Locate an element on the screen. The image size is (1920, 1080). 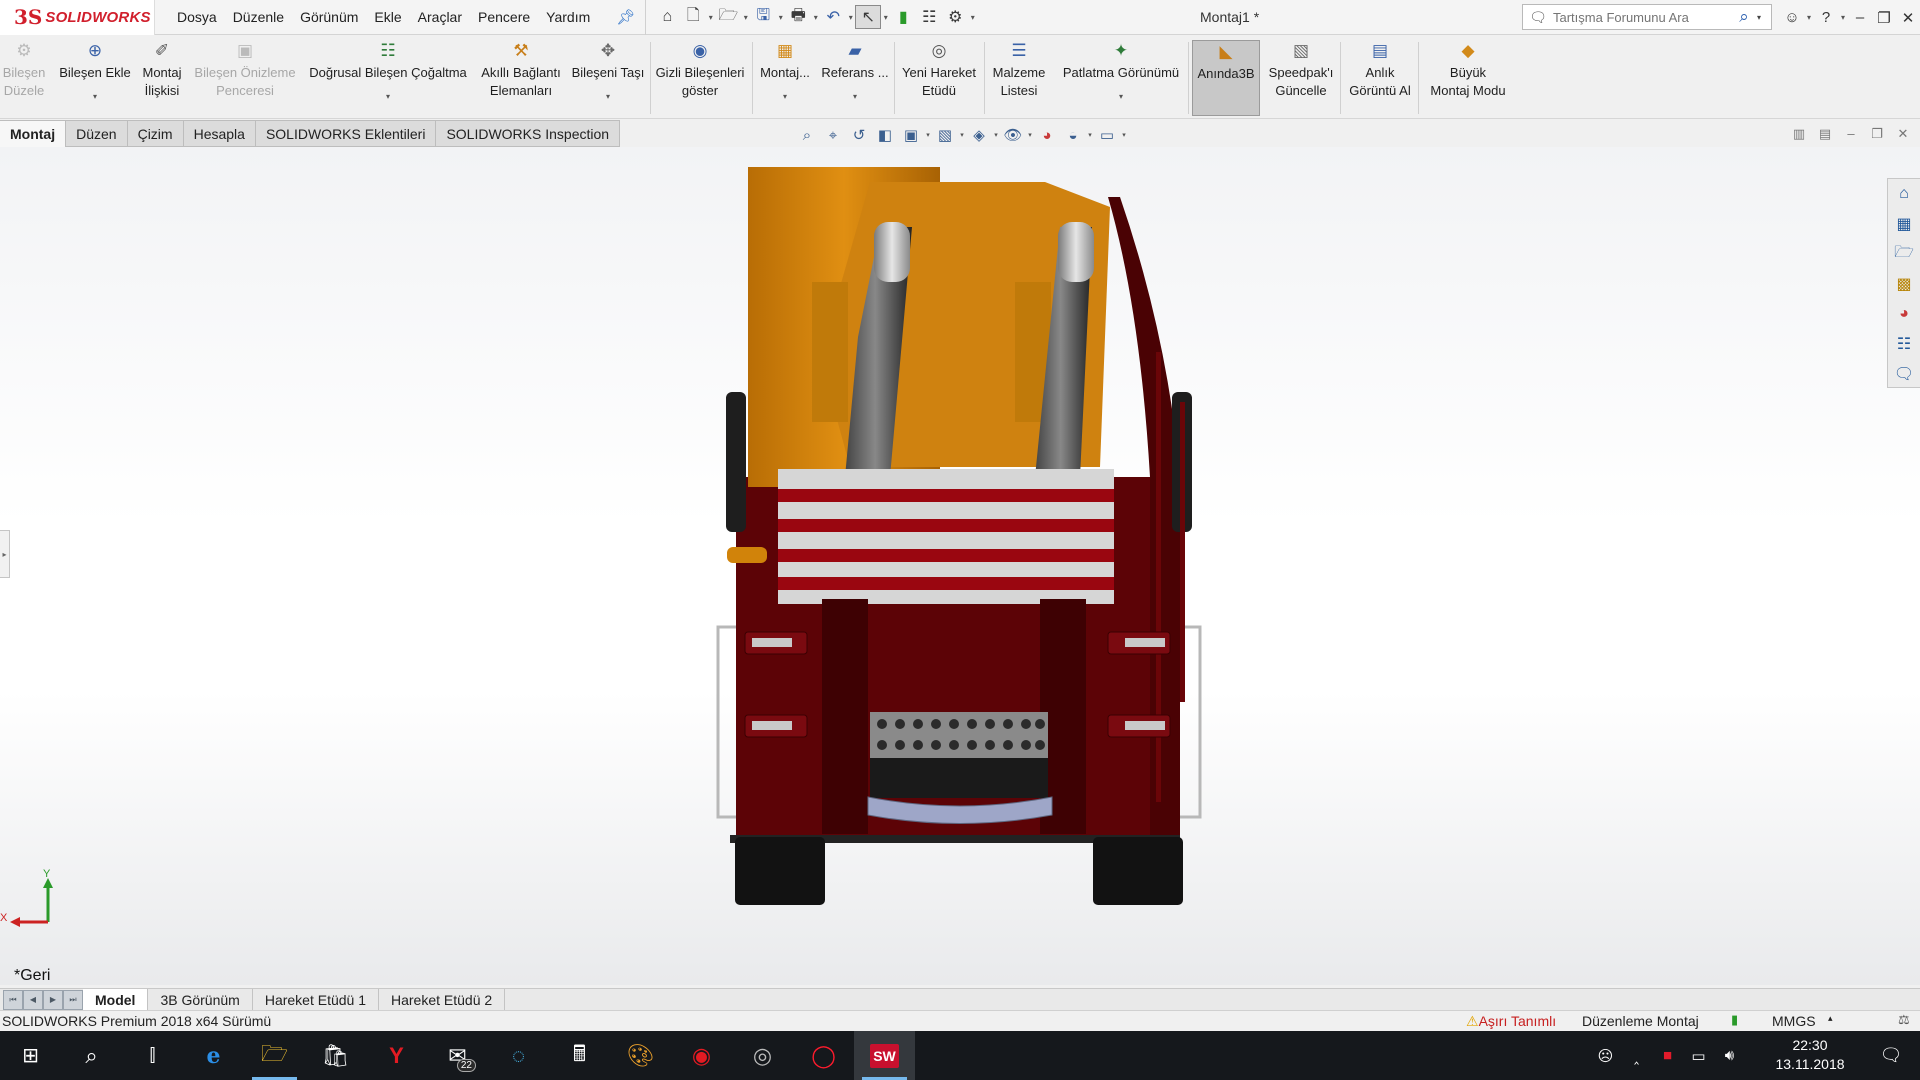
display-dropdown-icon: ▾ is located at coordinates (996, 135).